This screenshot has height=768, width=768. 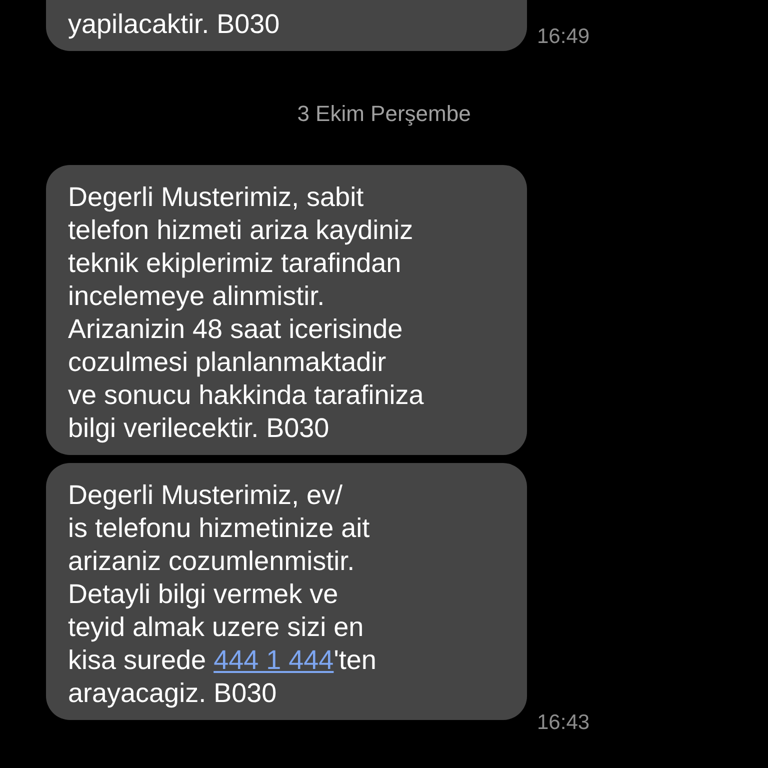 I want to click on date-separator: 3 Ekim Perşembe, so click(x=384, y=114).